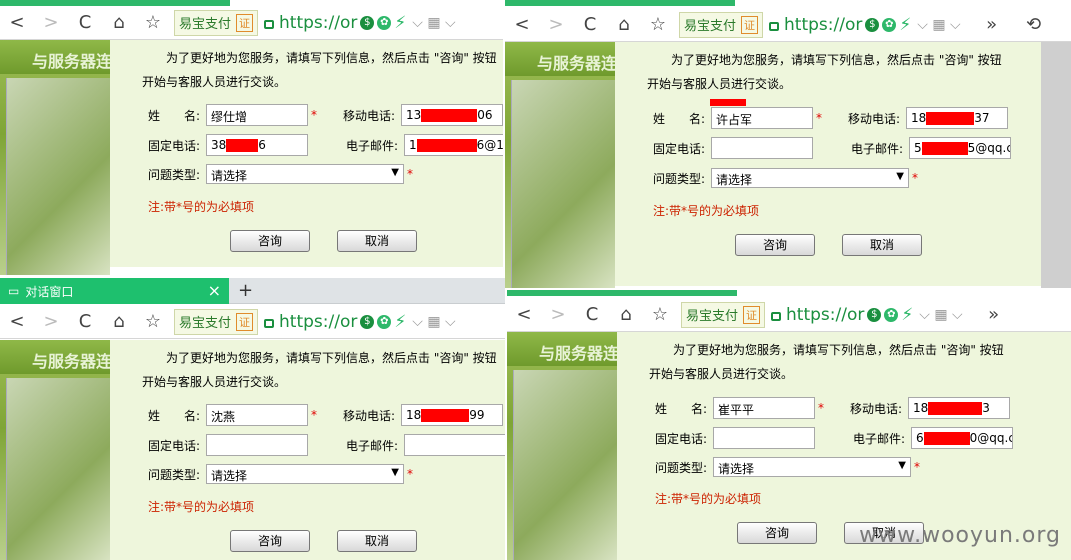 The width and height of the screenshot is (1071, 560). I want to click on name-field: 缪仕增, so click(257, 115).